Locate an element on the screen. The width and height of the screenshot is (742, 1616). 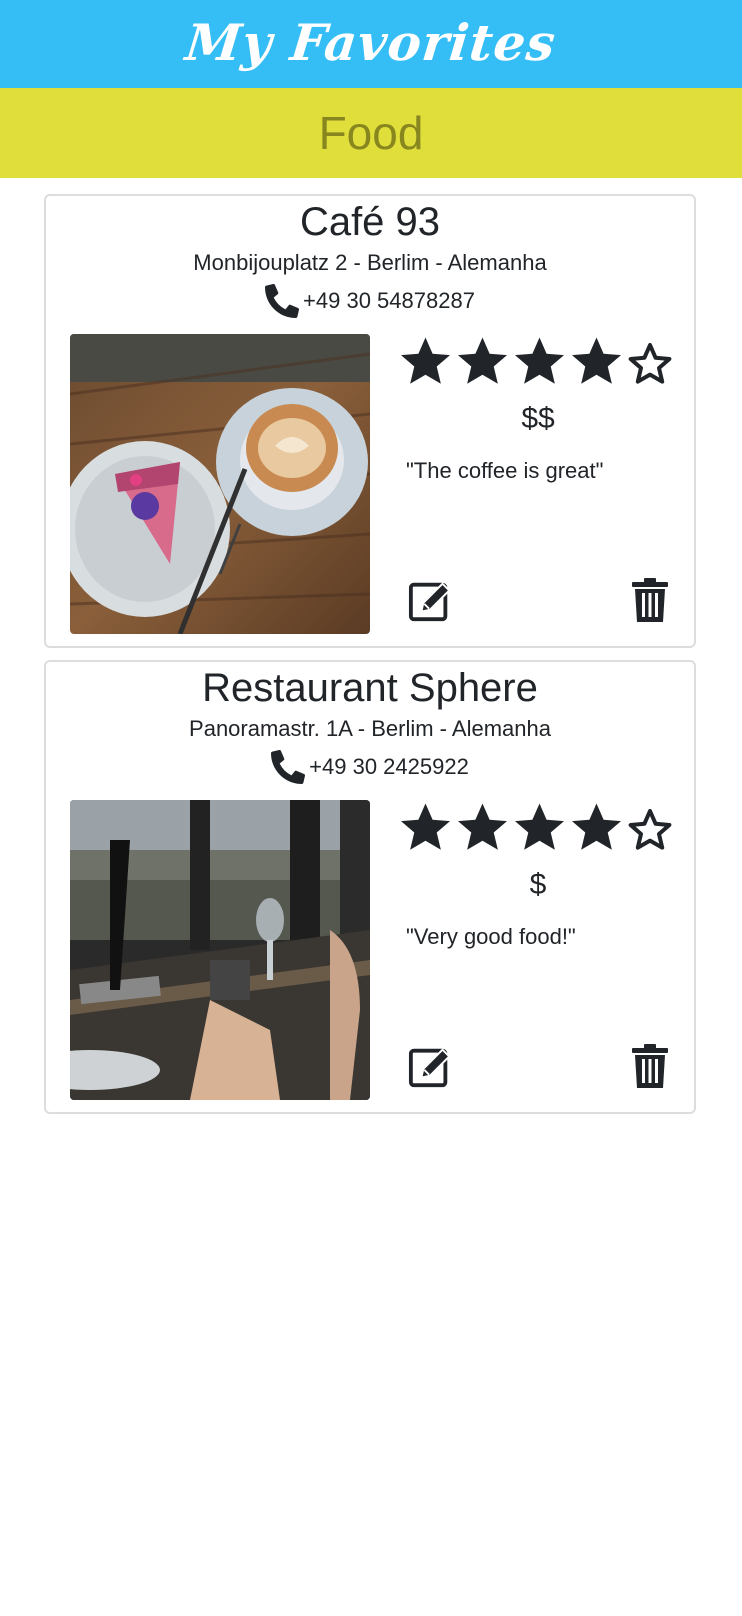
coffee-and-cake-photo is located at coordinates (220, 484).